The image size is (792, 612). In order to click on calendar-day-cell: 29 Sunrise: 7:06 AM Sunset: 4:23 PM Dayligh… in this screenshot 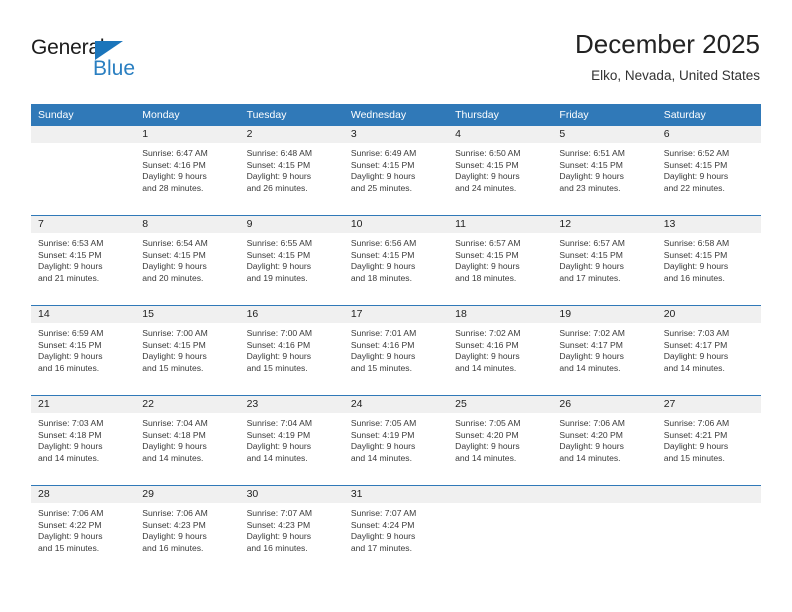, I will do `click(187, 530)`.